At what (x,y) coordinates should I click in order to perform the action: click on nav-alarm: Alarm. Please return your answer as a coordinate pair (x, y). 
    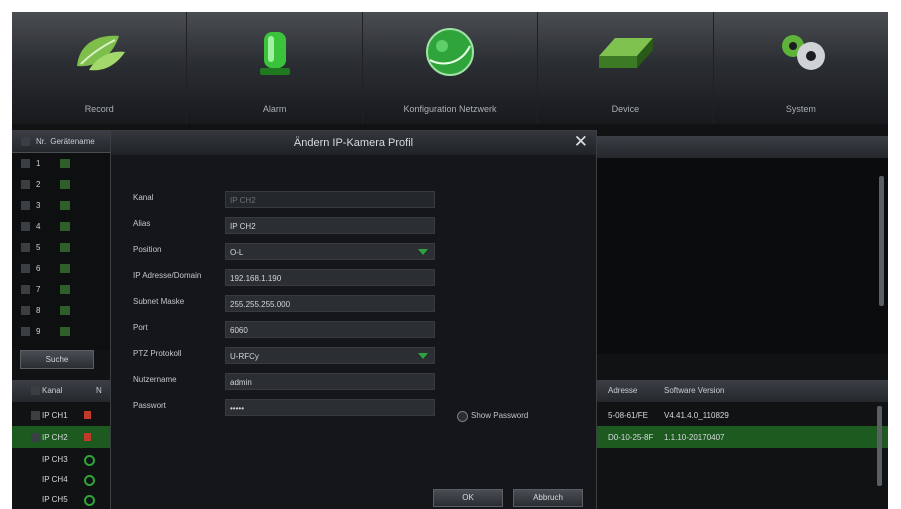
    Looking at the image, I should click on (275, 68).